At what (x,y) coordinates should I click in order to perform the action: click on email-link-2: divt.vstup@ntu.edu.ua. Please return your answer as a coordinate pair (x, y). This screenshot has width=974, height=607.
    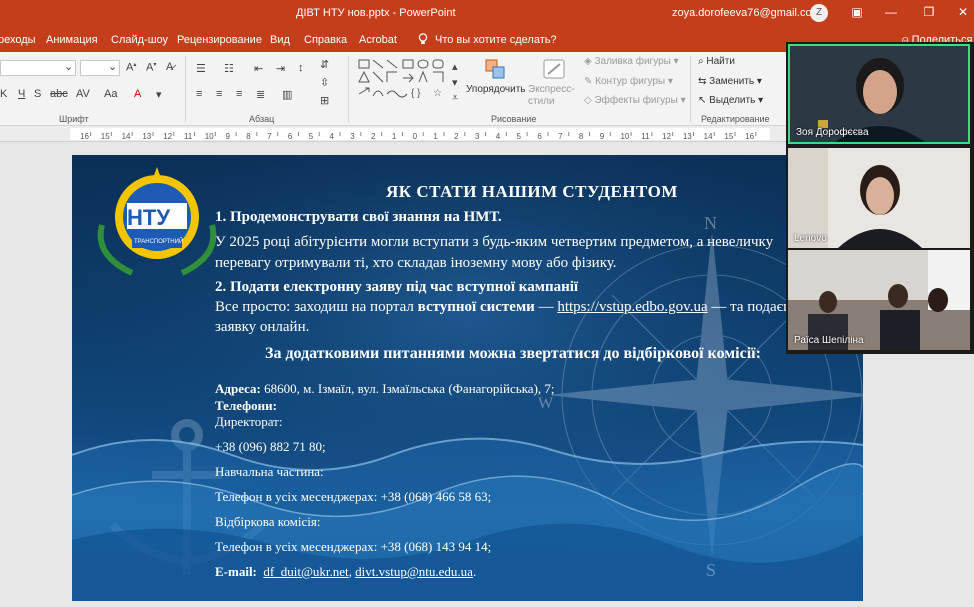
    Looking at the image, I should click on (414, 571).